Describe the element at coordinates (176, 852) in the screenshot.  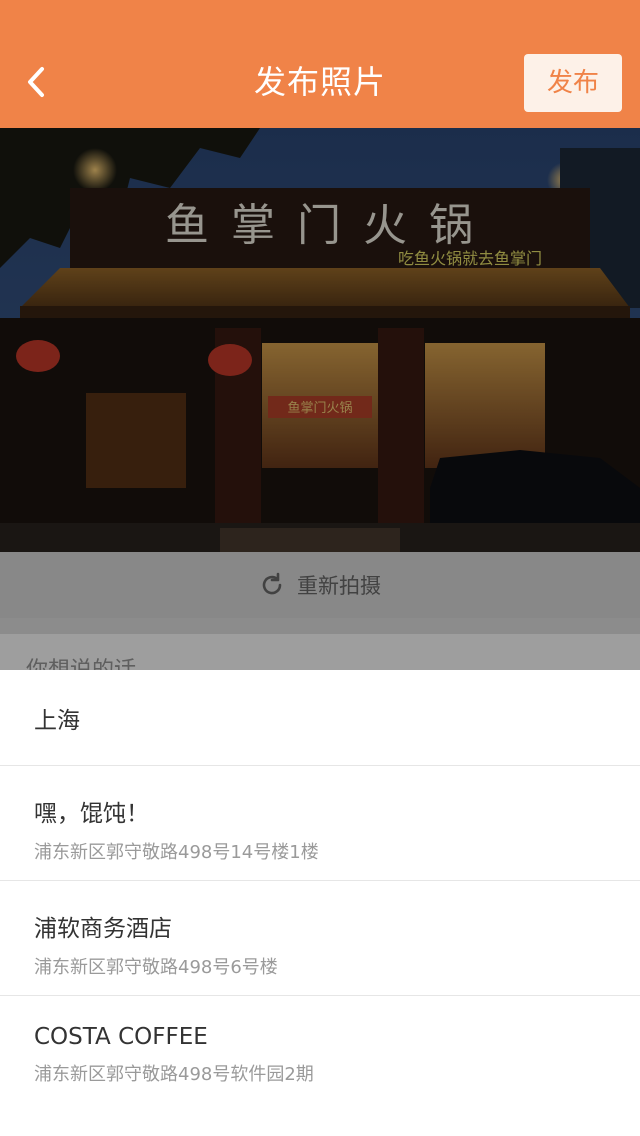
I see `location-address: 浦东新区郭守敬路498号14号楼1楼` at that location.